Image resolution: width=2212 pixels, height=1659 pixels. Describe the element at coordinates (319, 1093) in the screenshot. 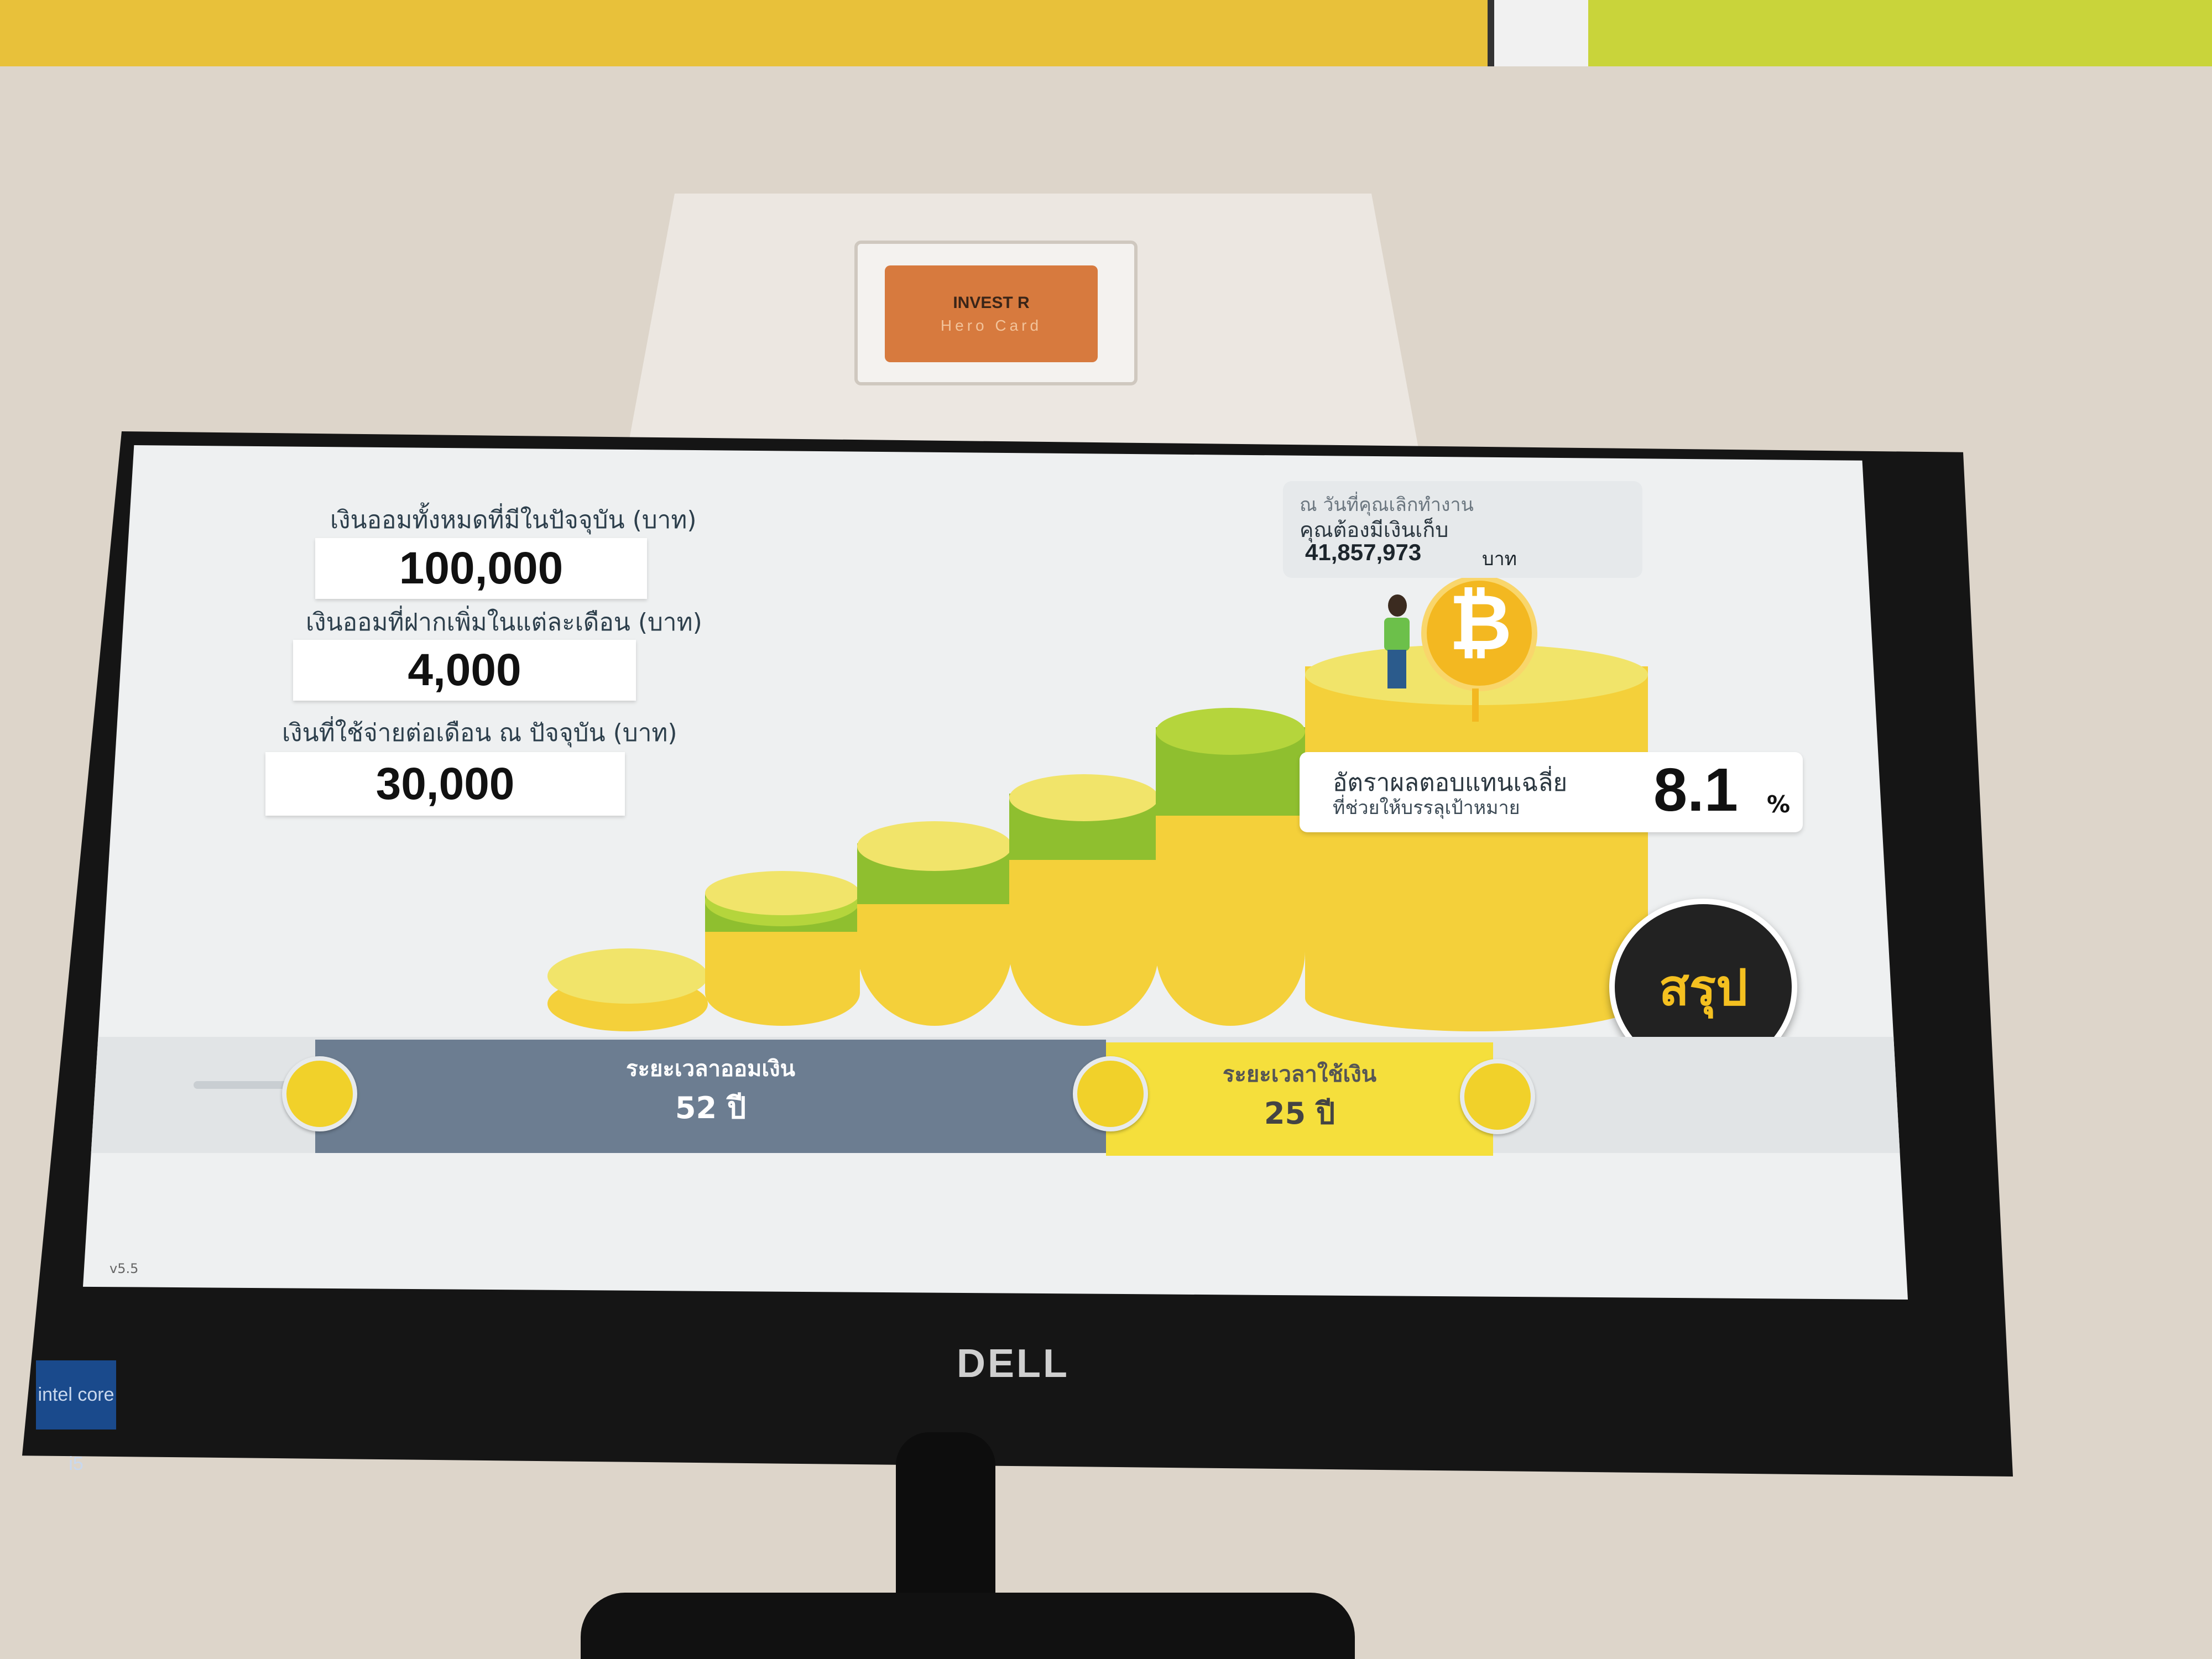

I see `start-age-handle` at that location.